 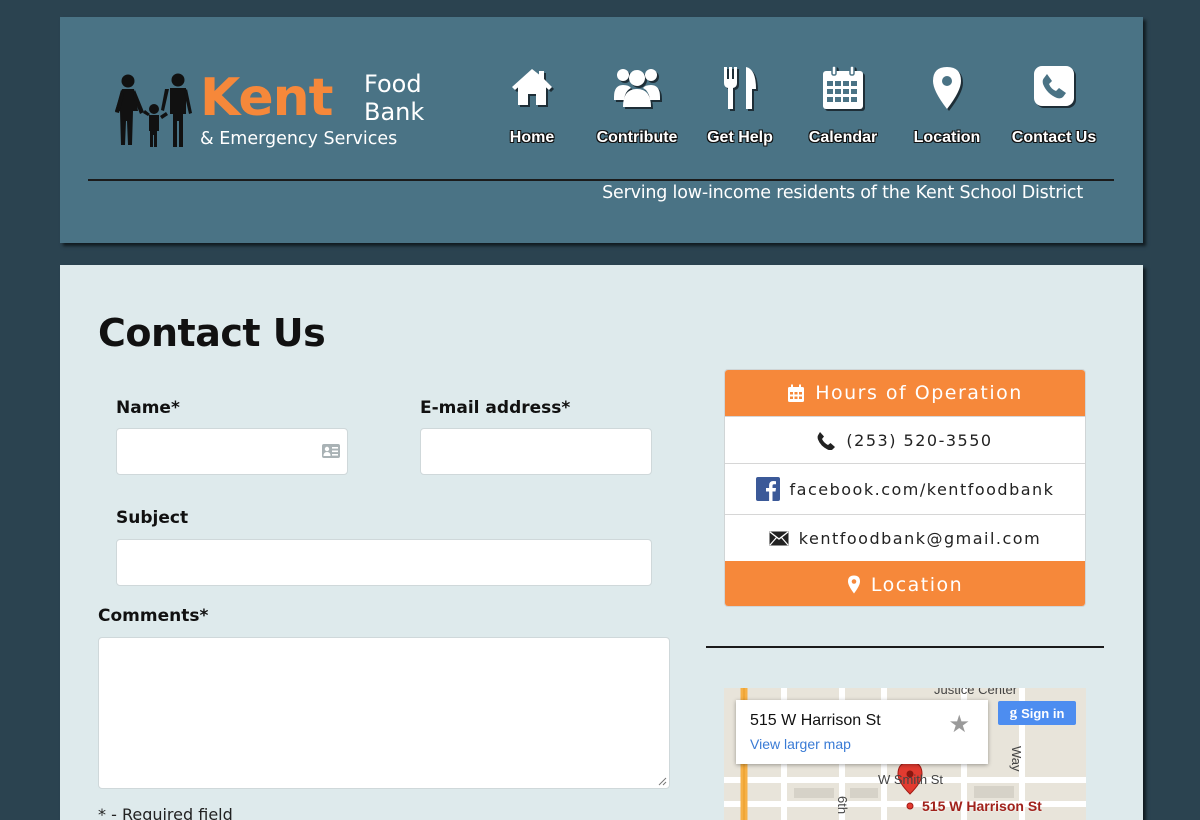 What do you see at coordinates (536, 451) in the screenshot?
I see `email-input` at bounding box center [536, 451].